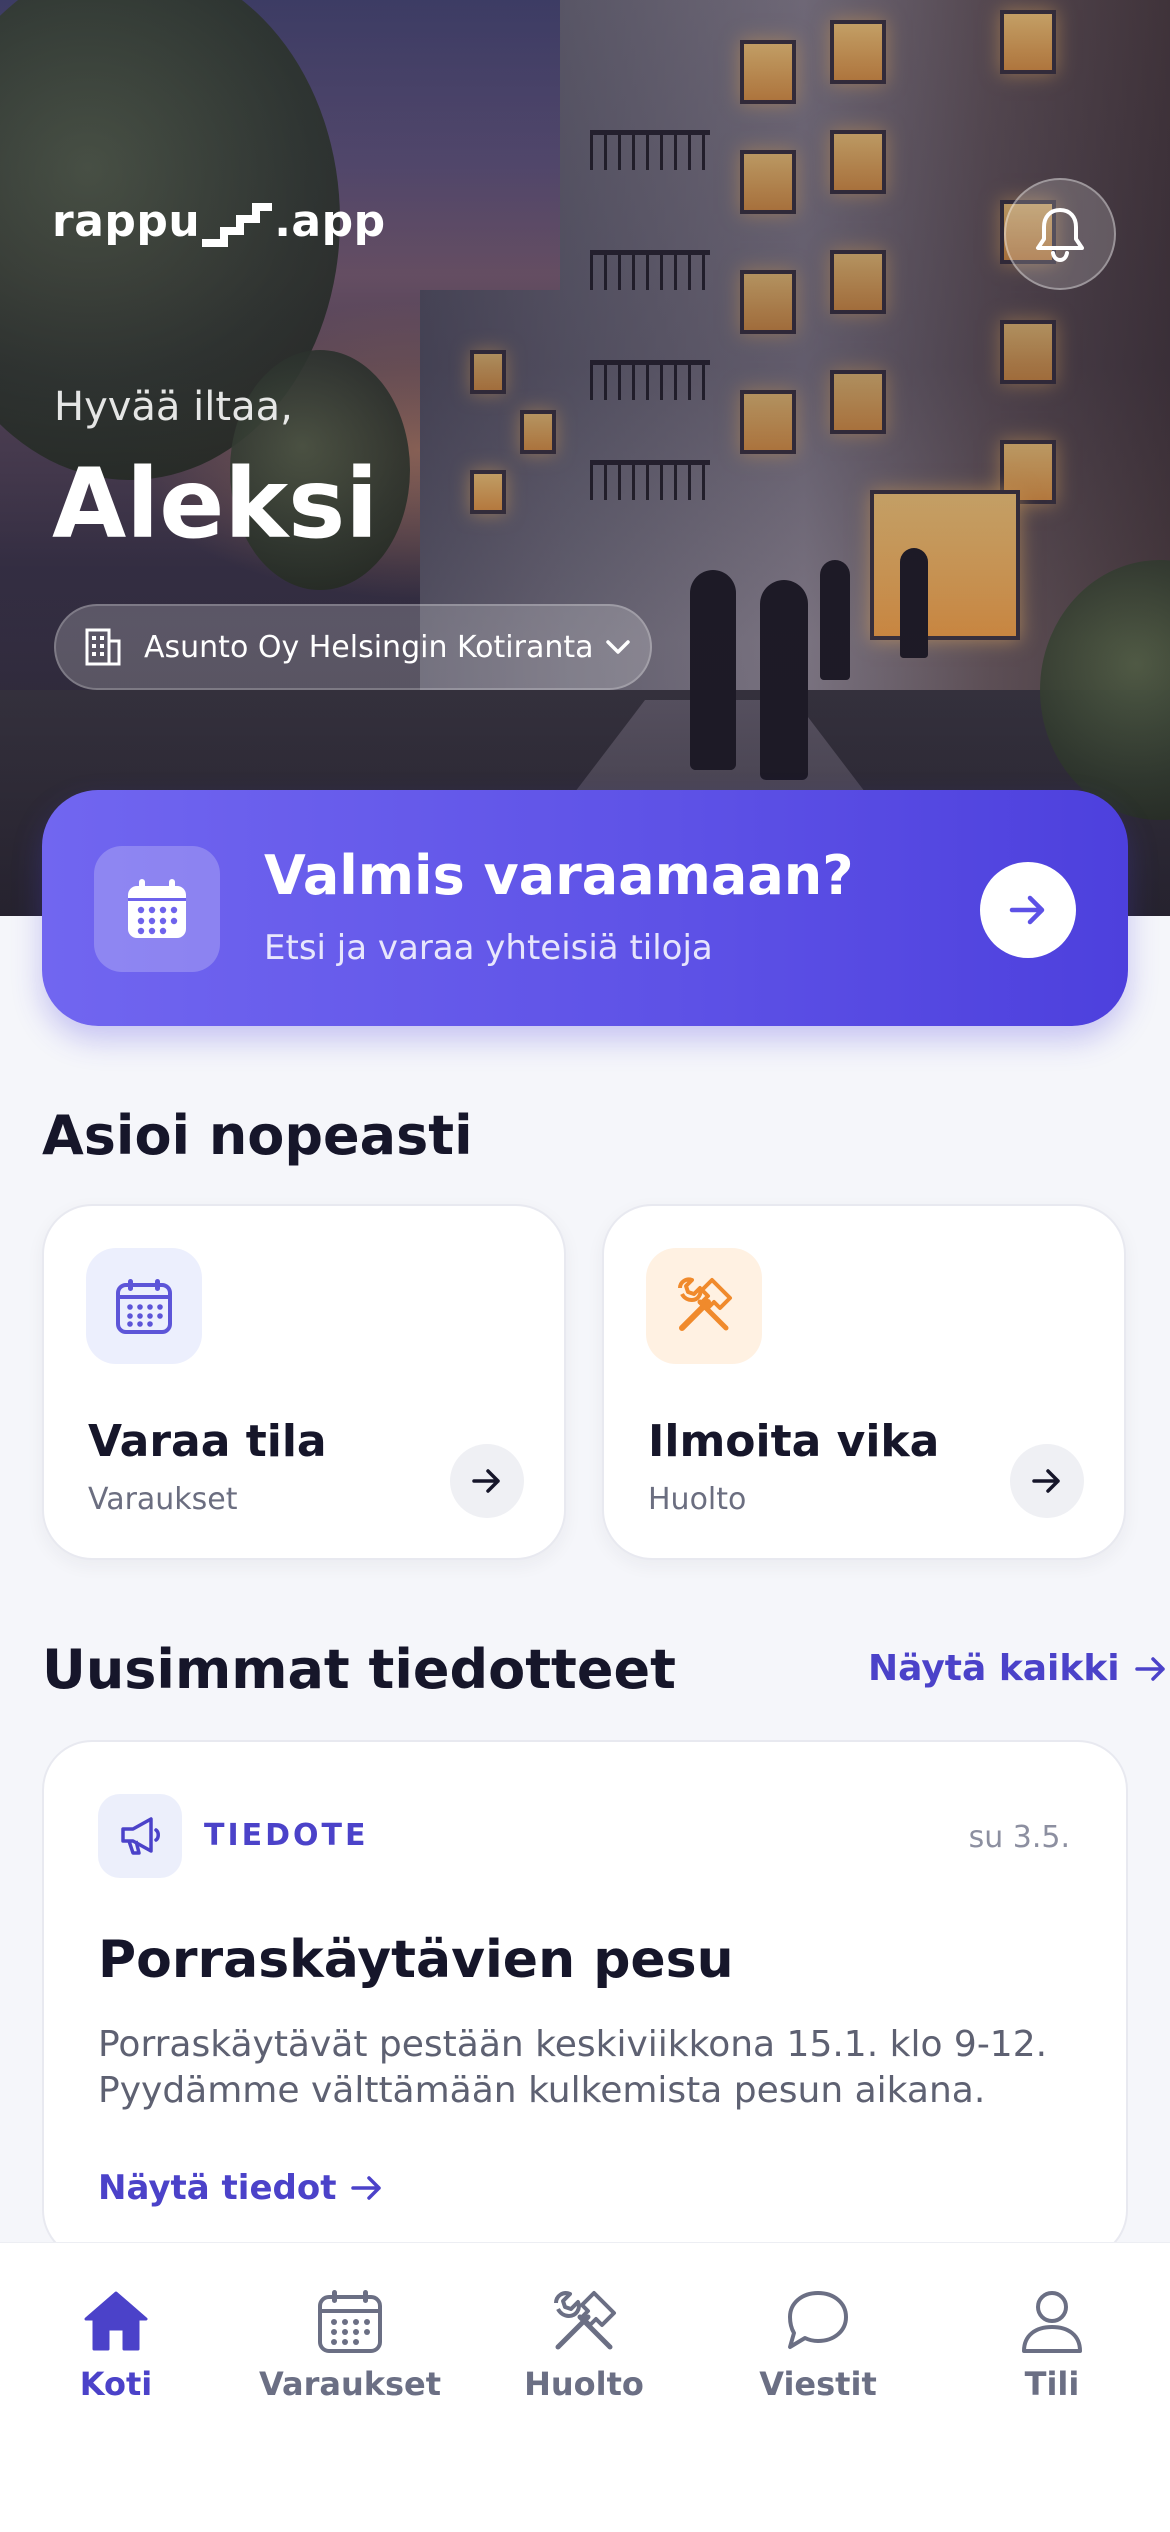  I want to click on cta-icon-container, so click(157, 909).